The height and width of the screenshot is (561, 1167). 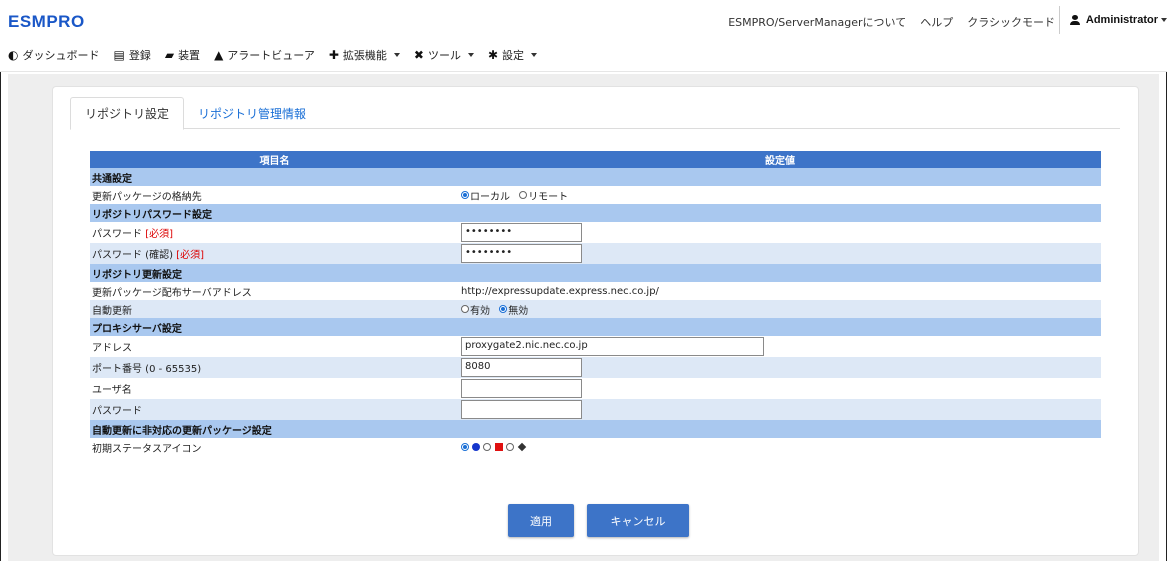 I want to click on device-icon: ▰, so click(x=169, y=54).